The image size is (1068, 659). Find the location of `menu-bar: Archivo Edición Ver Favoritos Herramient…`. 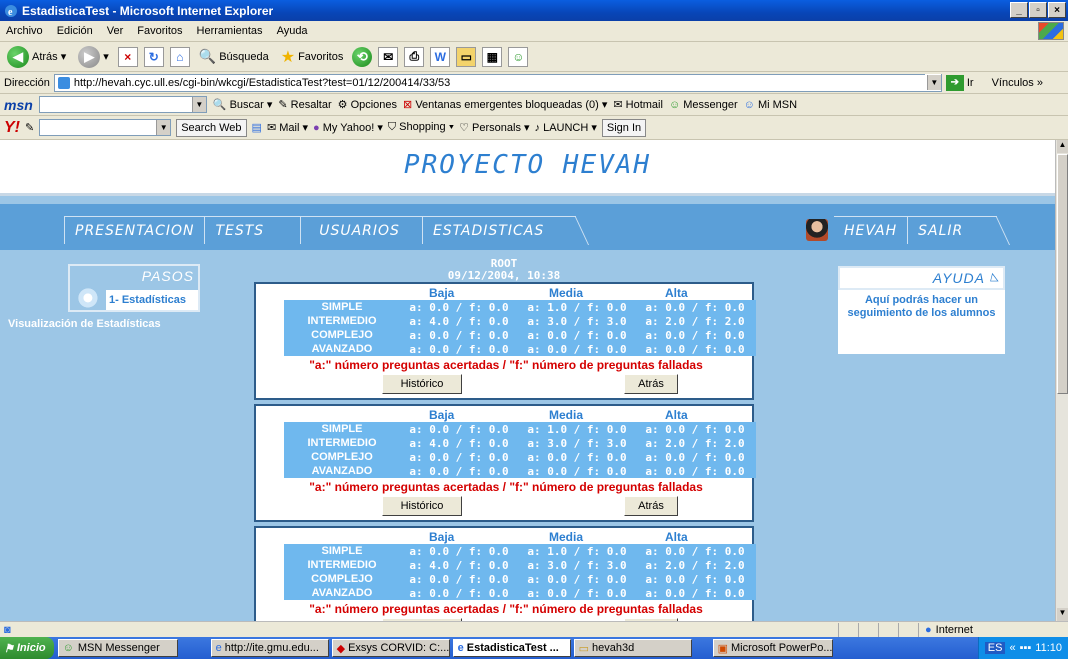

menu-bar: Archivo Edición Ver Favoritos Herramient… is located at coordinates (534, 31).